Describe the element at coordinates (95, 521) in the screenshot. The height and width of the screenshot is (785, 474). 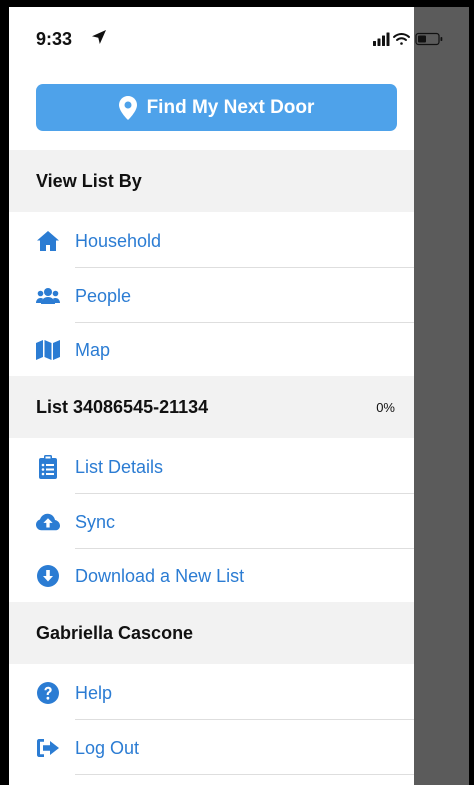
I see `menu-item-label: Sync` at that location.